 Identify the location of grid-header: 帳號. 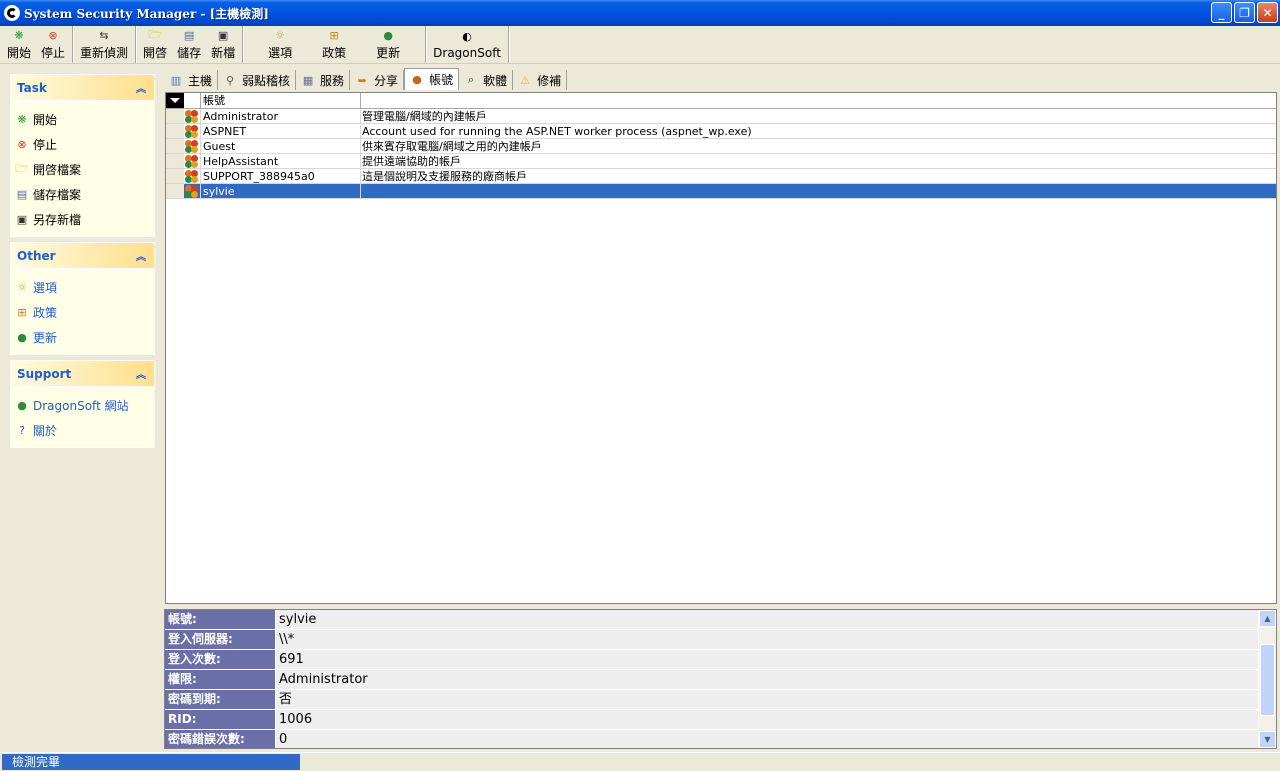
(721, 101).